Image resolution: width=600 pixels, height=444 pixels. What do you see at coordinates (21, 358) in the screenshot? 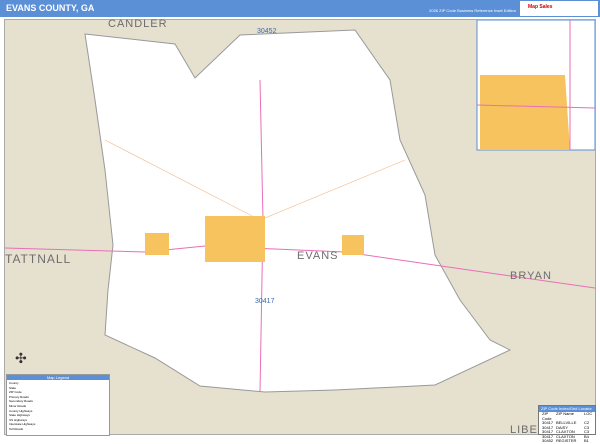
I see `compass-icon: ✣` at bounding box center [21, 358].